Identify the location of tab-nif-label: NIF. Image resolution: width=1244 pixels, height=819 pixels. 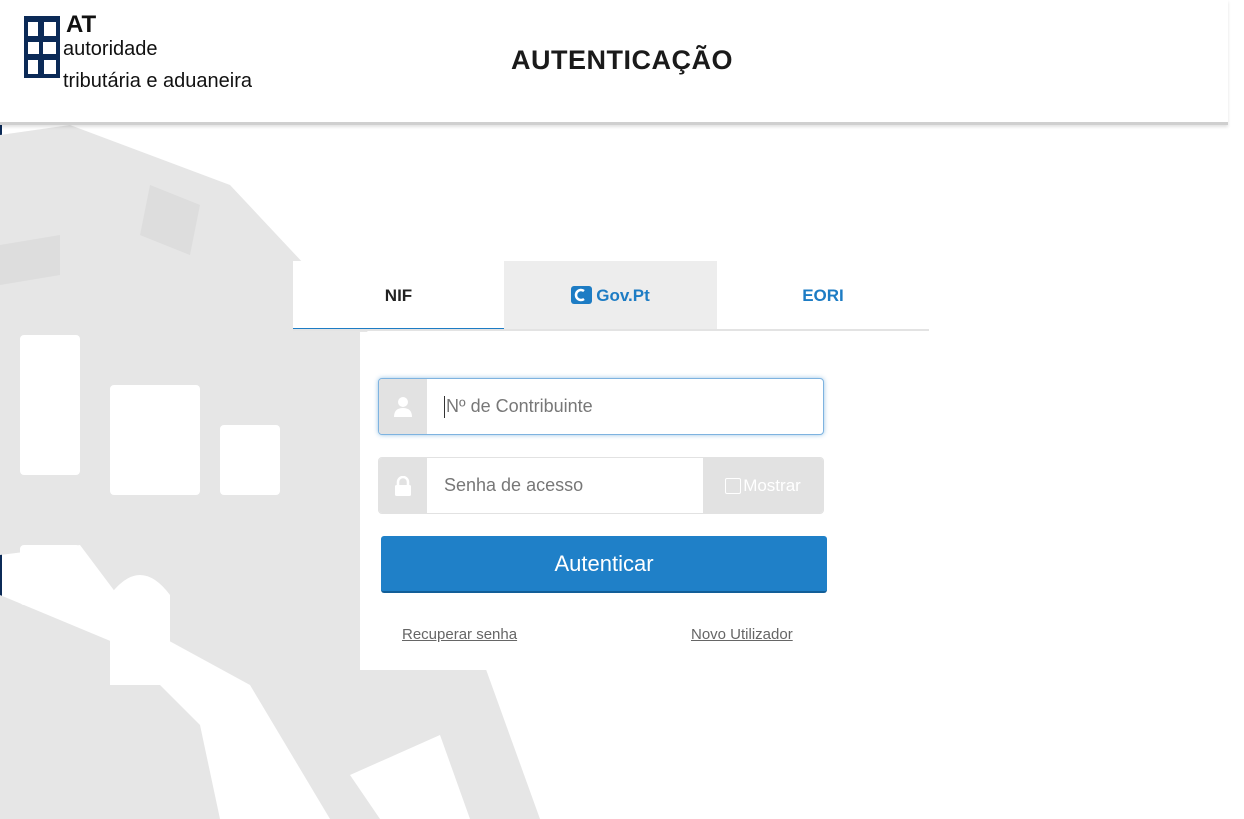
(398, 295).